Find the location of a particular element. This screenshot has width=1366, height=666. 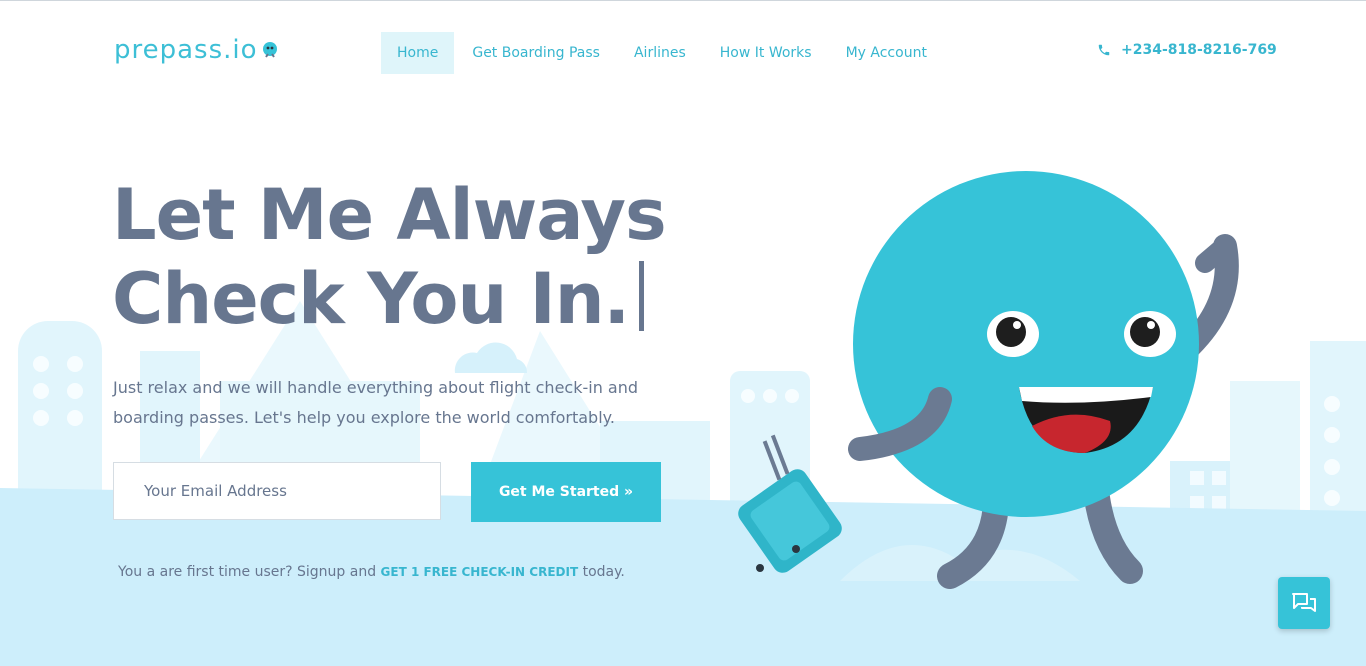

nav-how-it-works: How It Works is located at coordinates (766, 53).